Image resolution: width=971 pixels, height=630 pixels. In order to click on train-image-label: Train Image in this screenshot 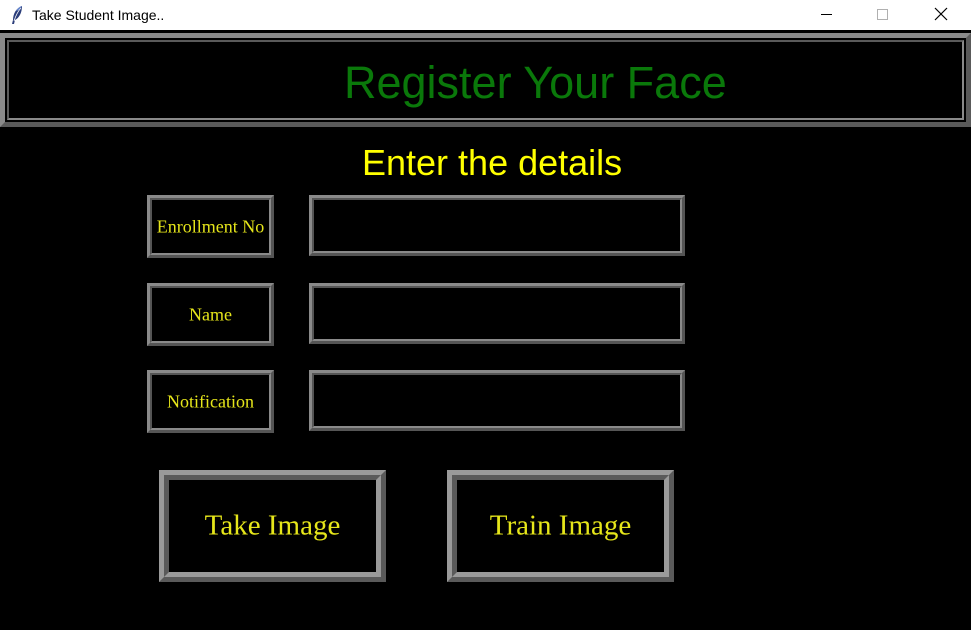, I will do `click(560, 525)`.